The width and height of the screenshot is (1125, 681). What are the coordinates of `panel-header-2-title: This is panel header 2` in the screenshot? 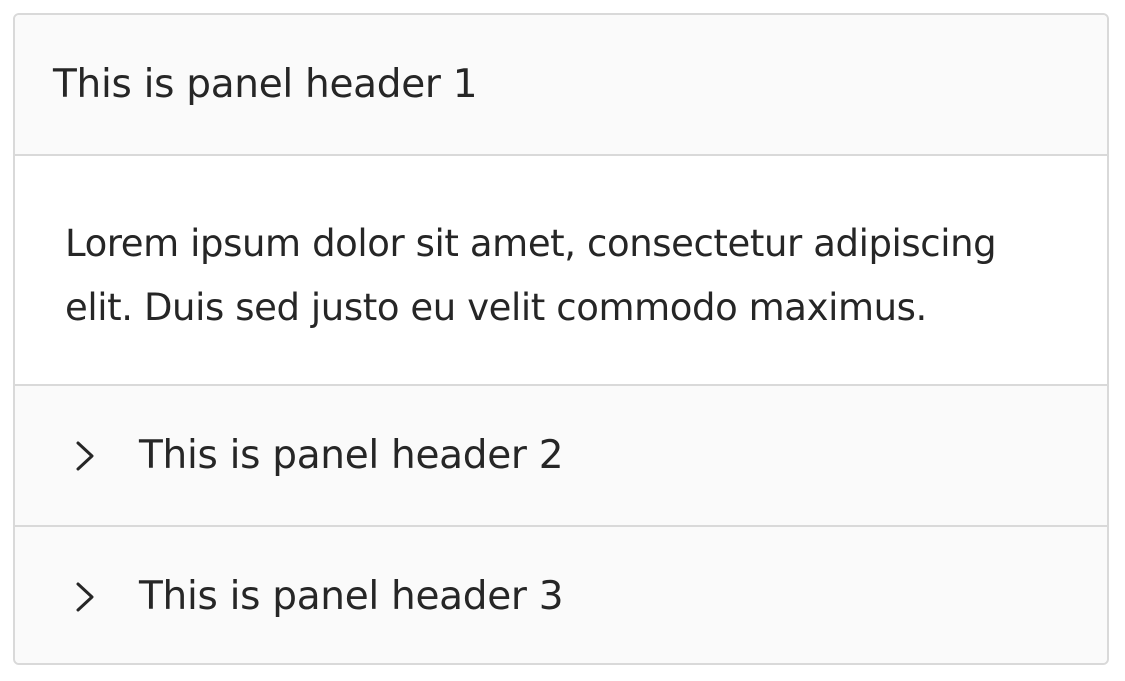 It's located at (351, 455).